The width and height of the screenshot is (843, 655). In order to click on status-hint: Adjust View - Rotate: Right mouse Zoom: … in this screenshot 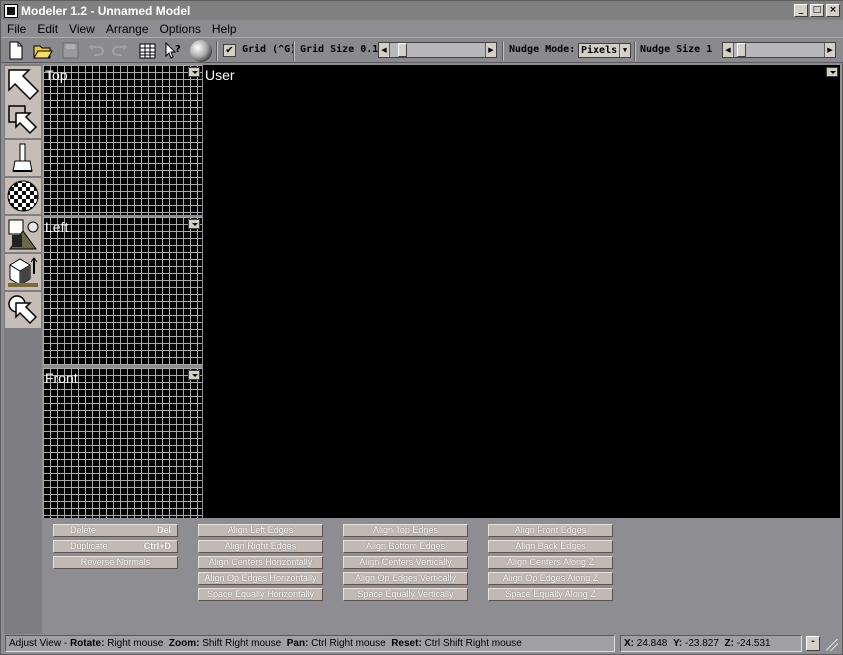, I will do `click(310, 643)`.